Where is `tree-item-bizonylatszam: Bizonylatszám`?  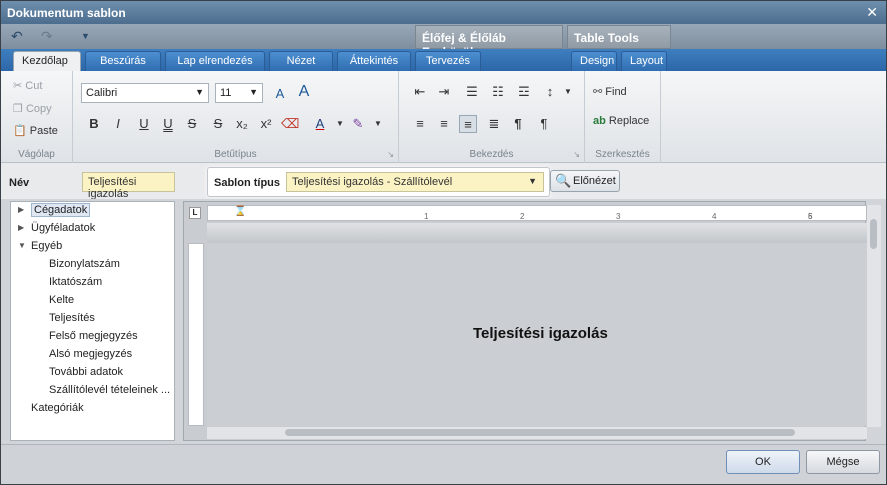
tree-item-bizonylatszam: Bizonylatszám is located at coordinates (84, 264).